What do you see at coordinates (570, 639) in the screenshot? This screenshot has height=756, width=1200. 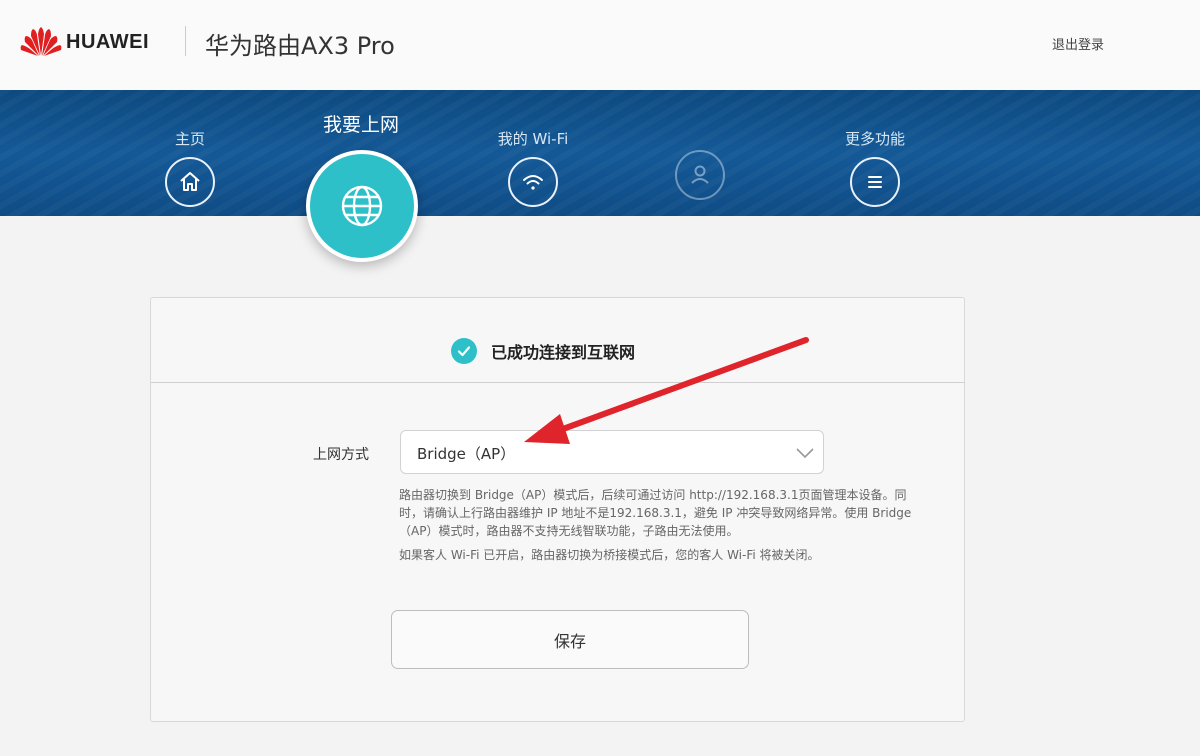 I see `save-button: 保存` at bounding box center [570, 639].